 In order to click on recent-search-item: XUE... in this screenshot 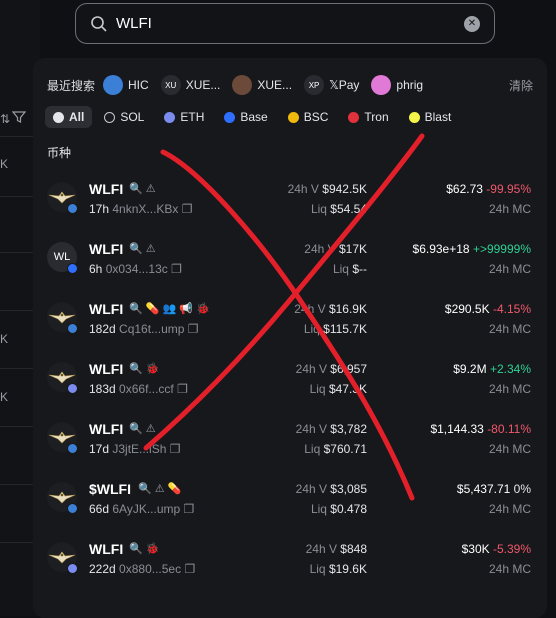, I will do `click(262, 85)`.